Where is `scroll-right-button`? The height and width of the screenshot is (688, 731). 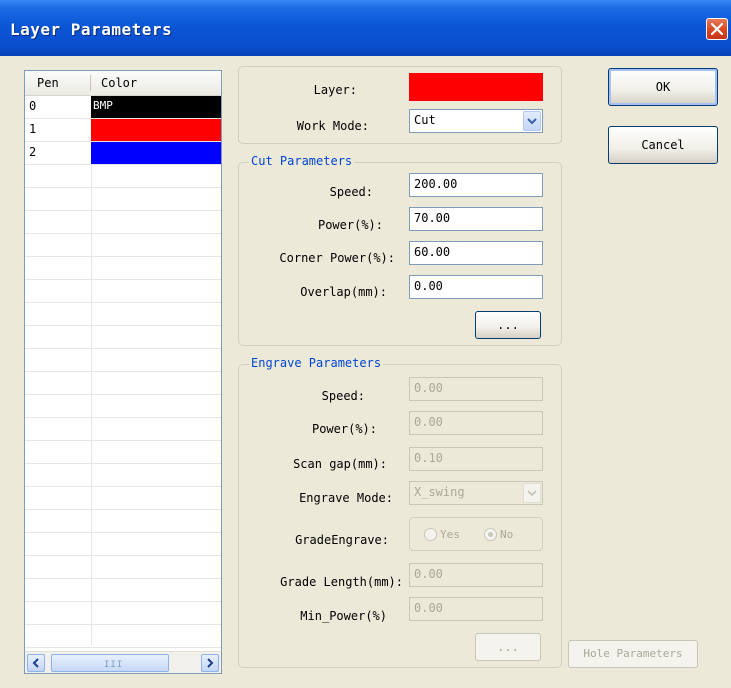
scroll-right-button is located at coordinates (210, 663).